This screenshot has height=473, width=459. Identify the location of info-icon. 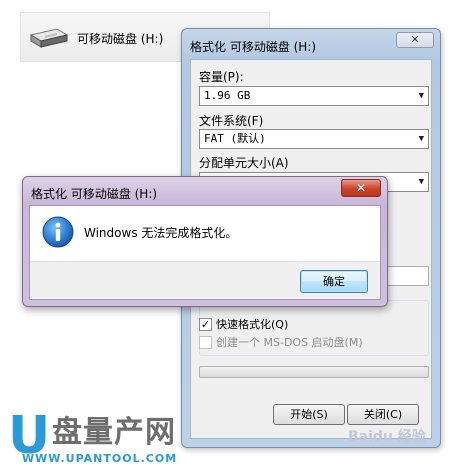
(58, 232).